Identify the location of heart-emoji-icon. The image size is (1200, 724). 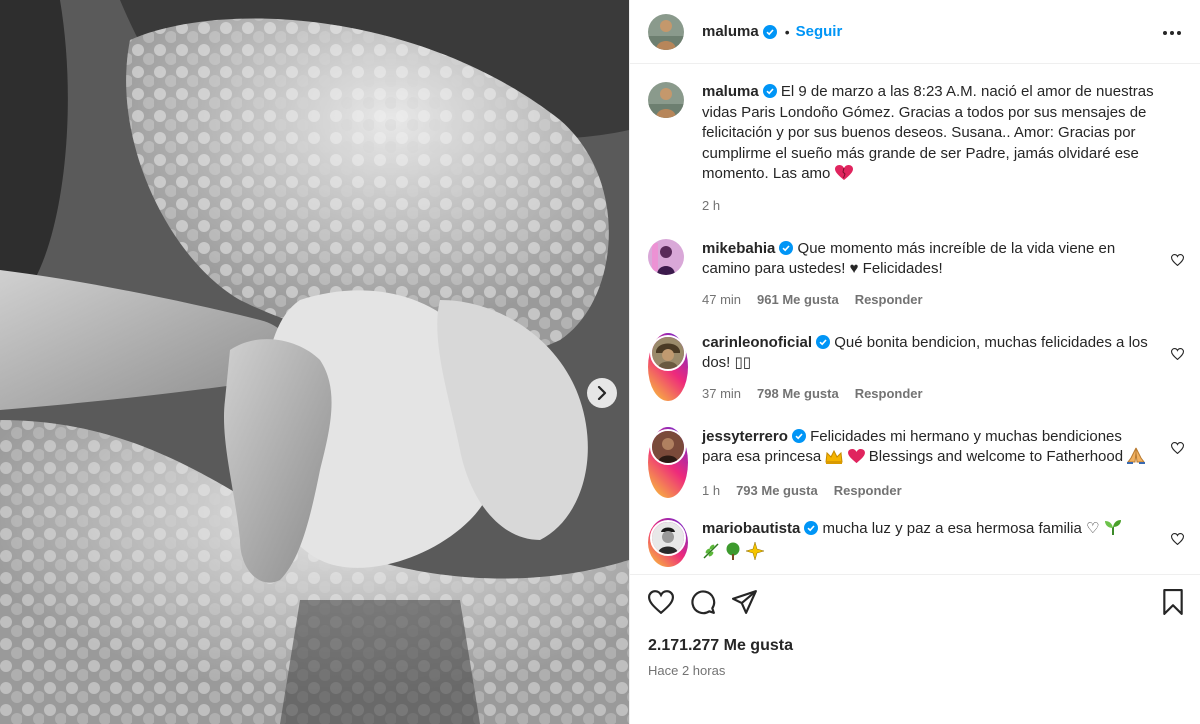
(843, 176).